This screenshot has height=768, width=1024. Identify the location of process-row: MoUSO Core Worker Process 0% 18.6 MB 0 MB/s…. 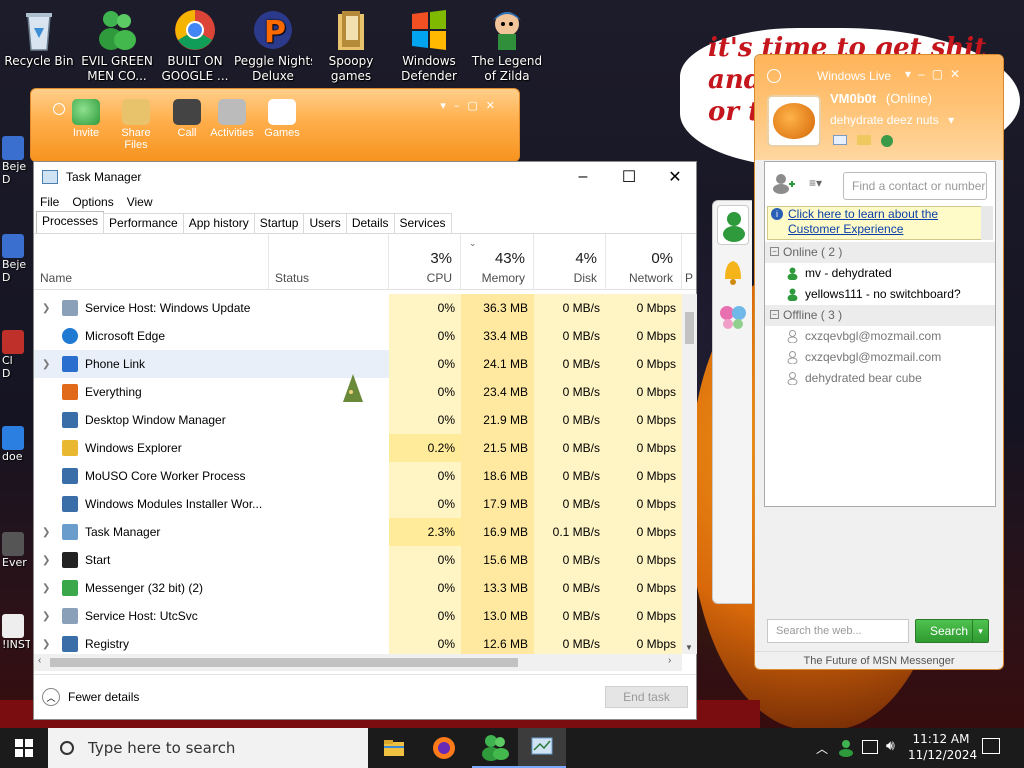
(358, 476).